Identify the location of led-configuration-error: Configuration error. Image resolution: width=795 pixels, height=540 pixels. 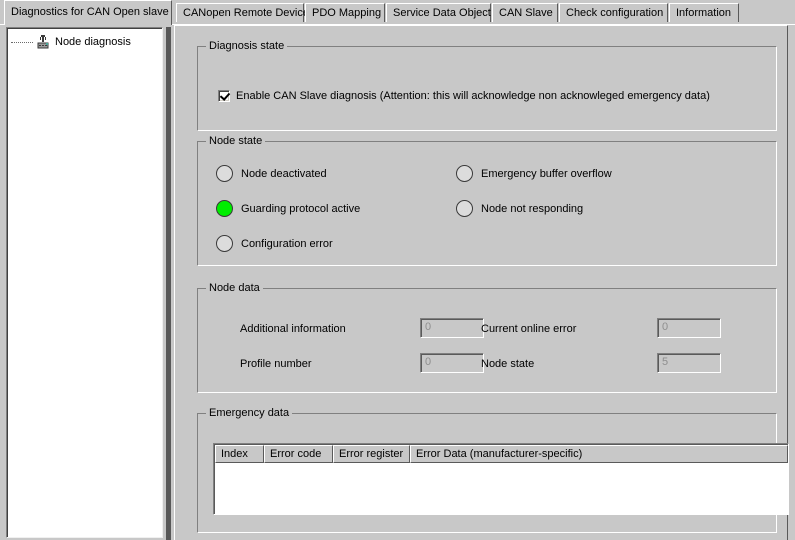
(274, 243).